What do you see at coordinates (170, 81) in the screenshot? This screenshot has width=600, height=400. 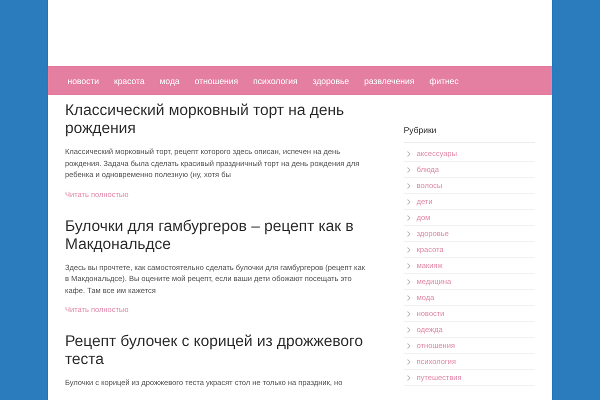 I see `nav-link: мода` at bounding box center [170, 81].